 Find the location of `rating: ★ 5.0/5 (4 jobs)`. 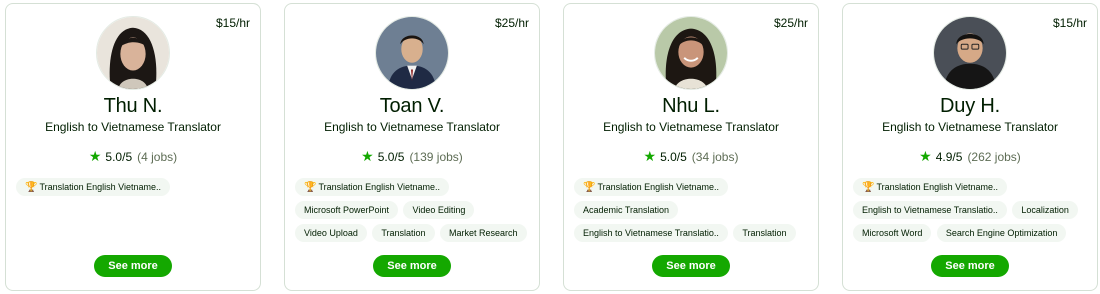

rating: ★ 5.0/5 (4 jobs) is located at coordinates (133, 156).